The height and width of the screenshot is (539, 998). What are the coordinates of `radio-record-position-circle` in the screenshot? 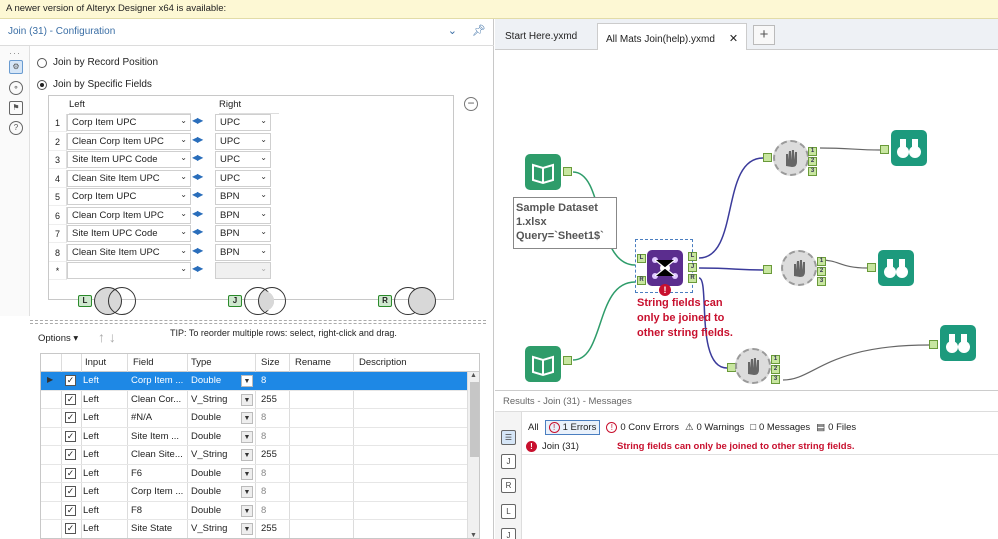 It's located at (42, 62).